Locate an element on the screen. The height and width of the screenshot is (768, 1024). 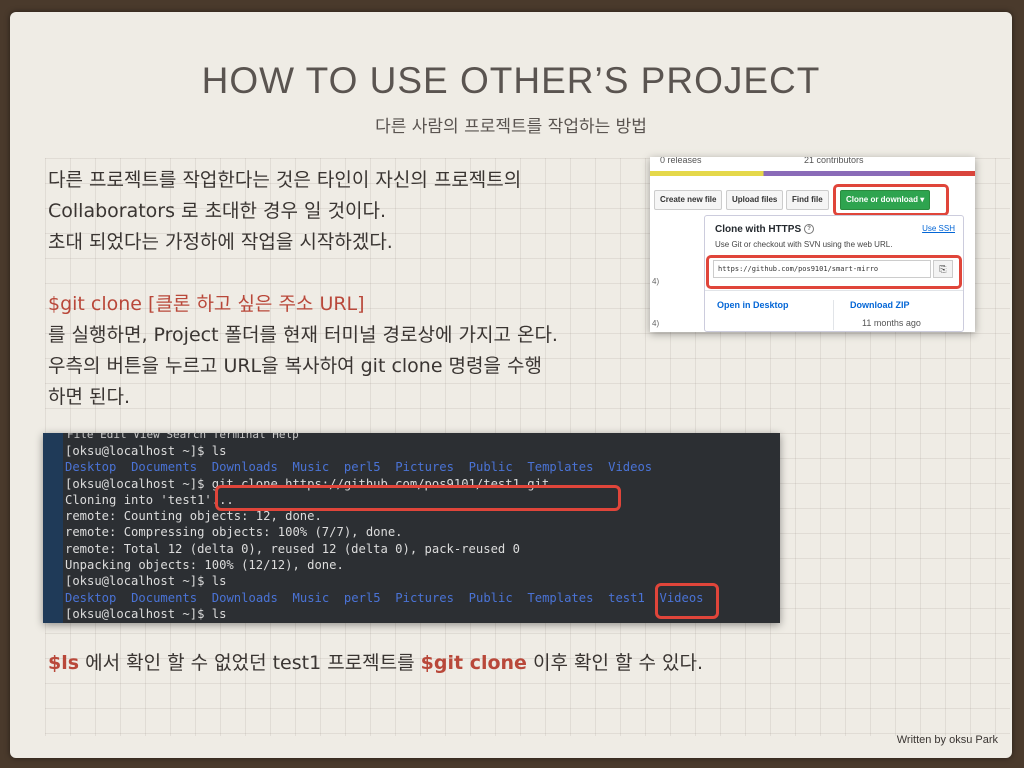
clone-https-title: Clone with HTTPS? is located at coordinates (765, 229).